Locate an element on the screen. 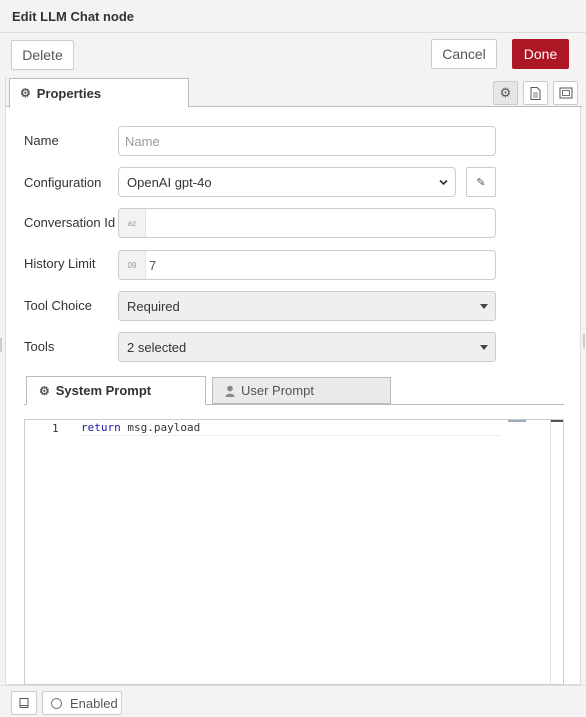  tools-label: Tools is located at coordinates (39, 346).